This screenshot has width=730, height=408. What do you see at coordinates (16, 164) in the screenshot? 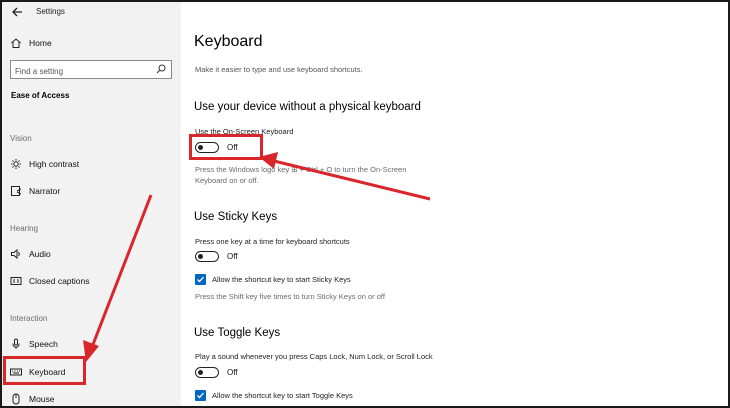
I see `high-contrast-icon` at bounding box center [16, 164].